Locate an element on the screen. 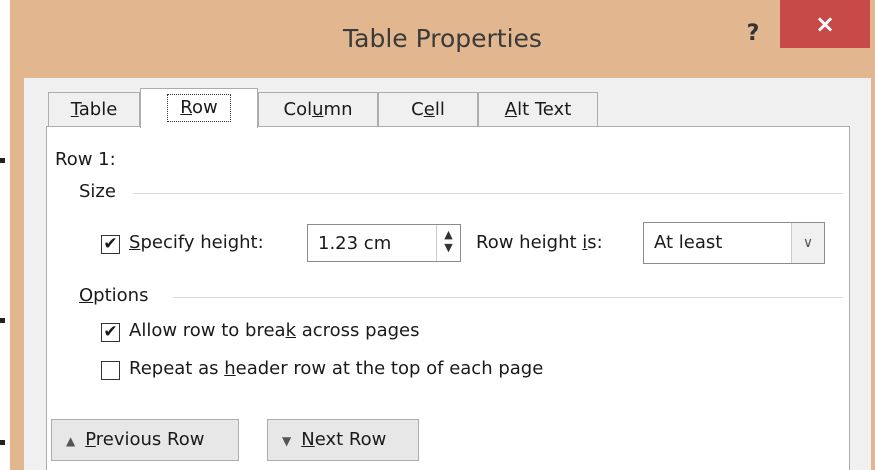  close-button: × is located at coordinates (825, 24).